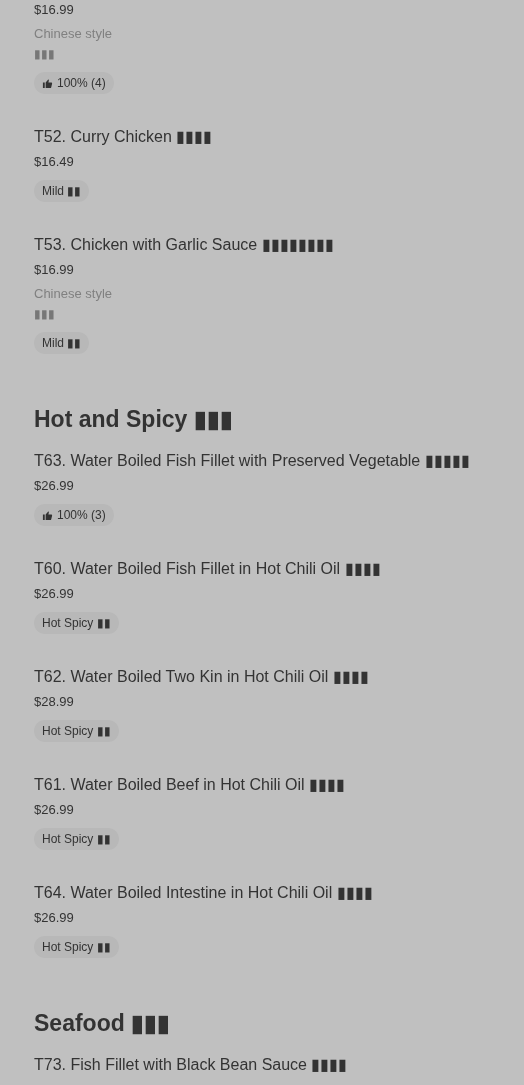  What do you see at coordinates (134, 419) in the screenshot?
I see `section-heading: Hot and Spicy ▮▮▮` at bounding box center [134, 419].